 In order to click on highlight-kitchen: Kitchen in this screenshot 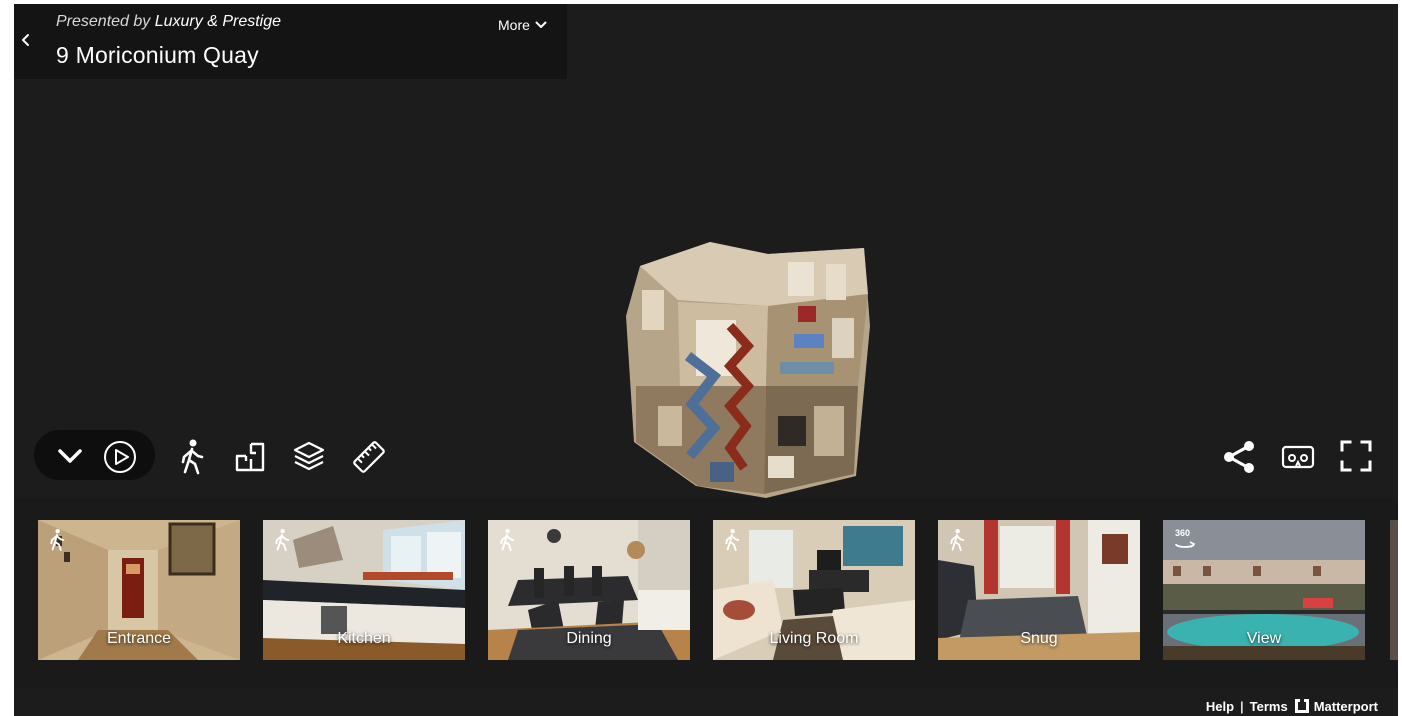, I will do `click(364, 590)`.